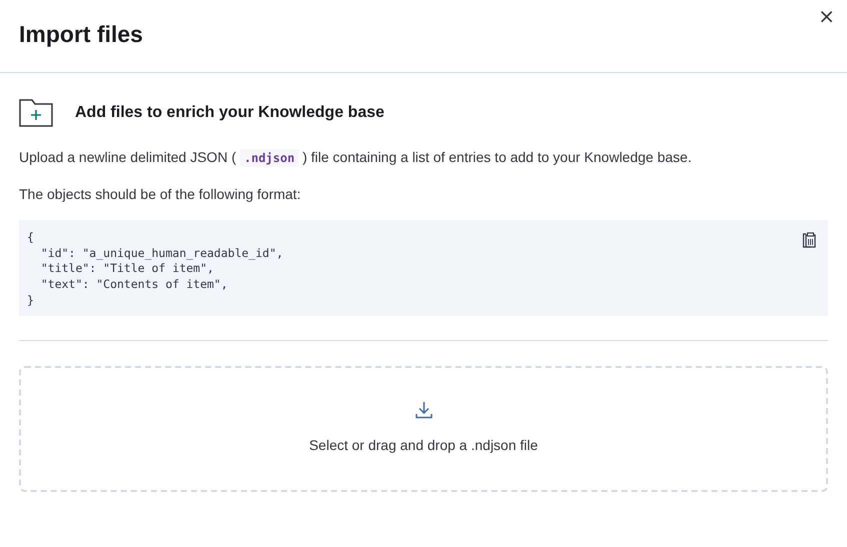  What do you see at coordinates (356, 157) in the screenshot?
I see `description-text: Upload a newline delimited JSON ( .ndjson ) file containing a list of entries to add to your Knowledge base.` at bounding box center [356, 157].